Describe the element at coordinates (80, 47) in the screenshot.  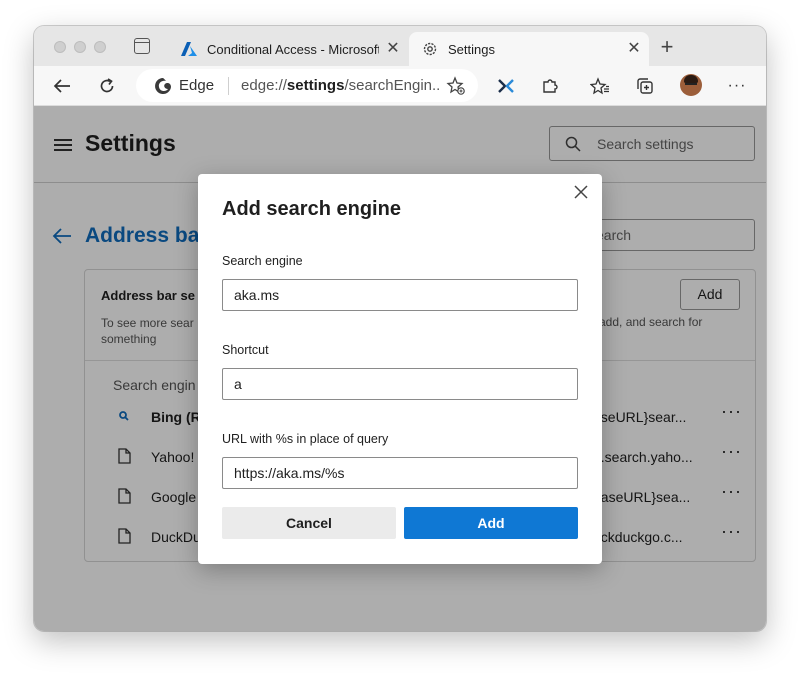
I see `window-minimize-button` at that location.